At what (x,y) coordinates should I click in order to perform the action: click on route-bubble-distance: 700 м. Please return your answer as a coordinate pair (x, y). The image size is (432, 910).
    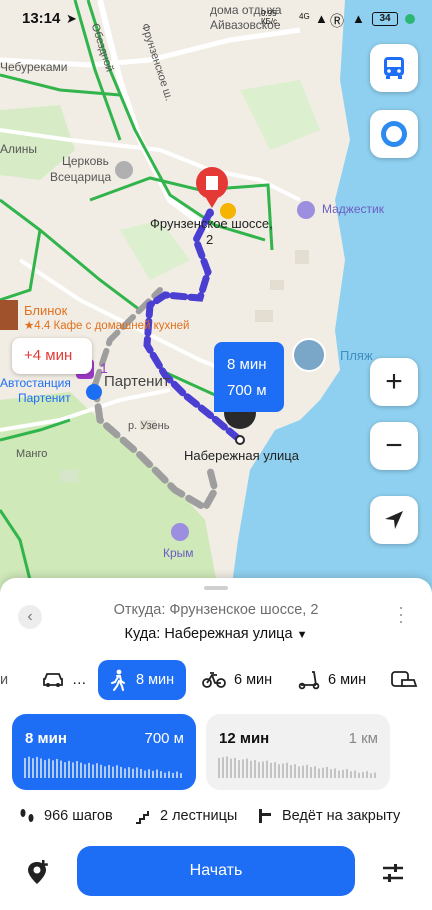
    Looking at the image, I should click on (247, 390).